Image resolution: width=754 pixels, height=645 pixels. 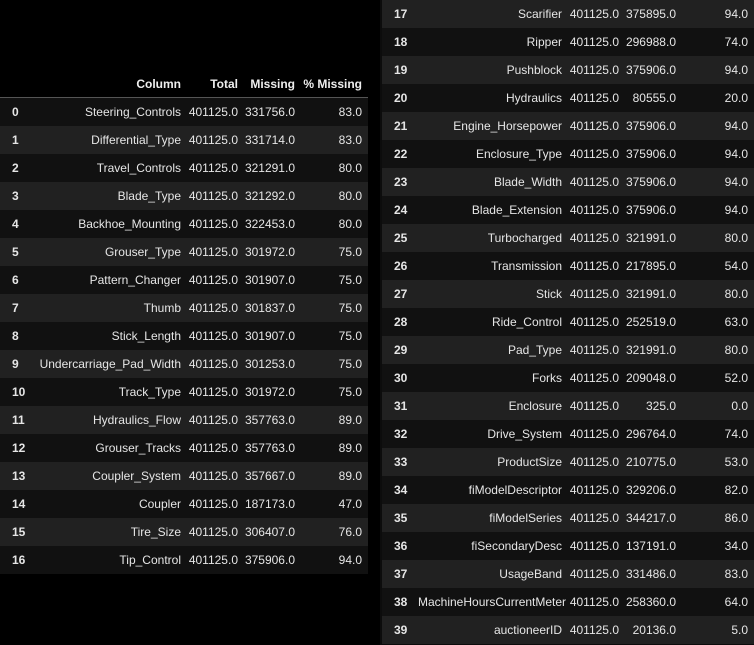 What do you see at coordinates (493, 350) in the screenshot?
I see `column-name: Pad_Type` at bounding box center [493, 350].